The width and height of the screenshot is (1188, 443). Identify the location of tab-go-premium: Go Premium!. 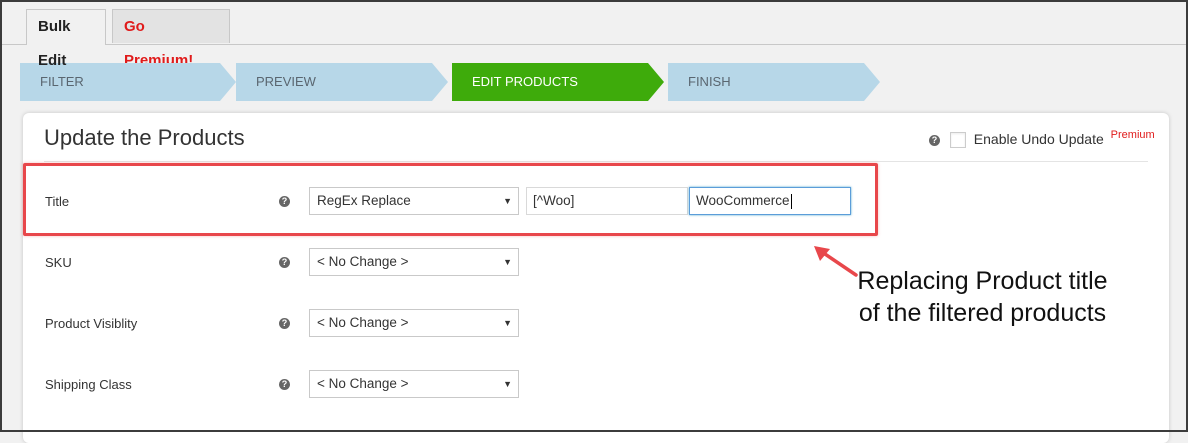
(171, 39).